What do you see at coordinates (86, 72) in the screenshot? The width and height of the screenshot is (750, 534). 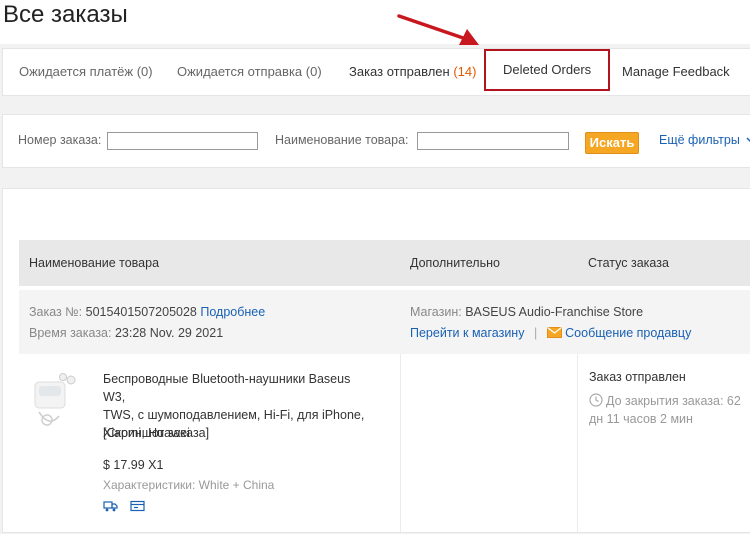 I see `tab-awaiting-payment: Ожидается платёж (0)` at bounding box center [86, 72].